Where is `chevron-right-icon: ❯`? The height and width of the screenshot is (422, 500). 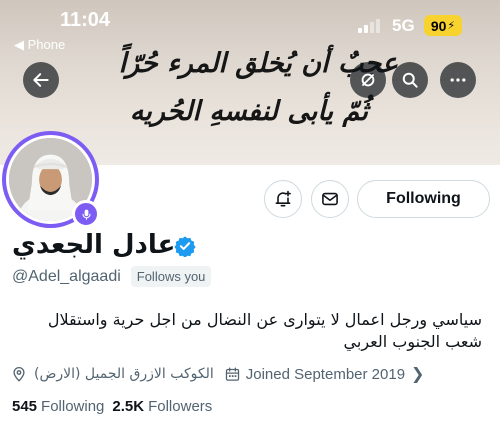 chevron-right-icon: ❯ is located at coordinates (418, 374).